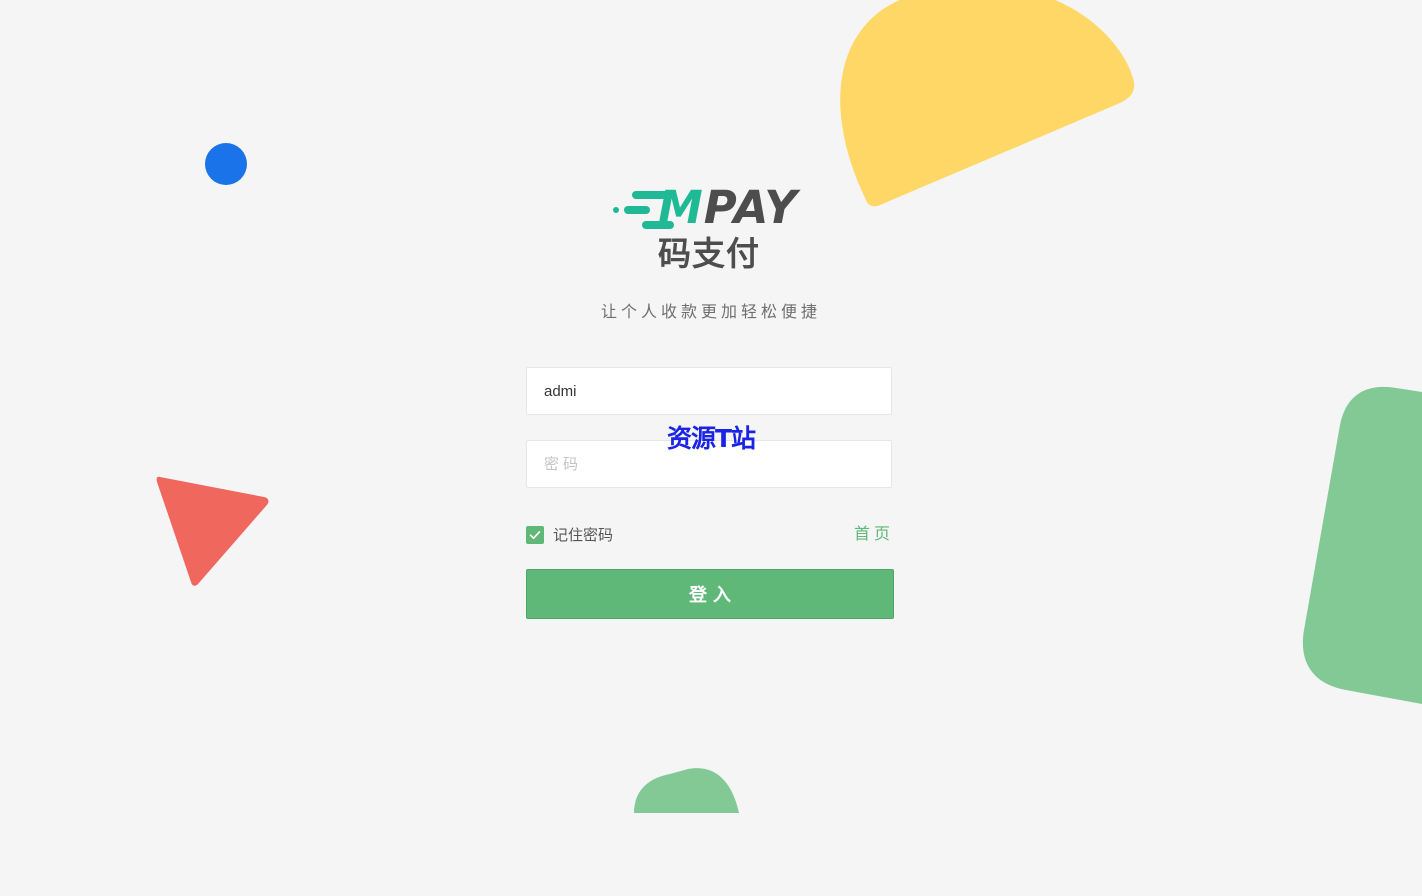 Image resolution: width=1422 pixels, height=896 pixels. Describe the element at coordinates (583, 535) in the screenshot. I see `remember-password-label: 记住密码` at that location.